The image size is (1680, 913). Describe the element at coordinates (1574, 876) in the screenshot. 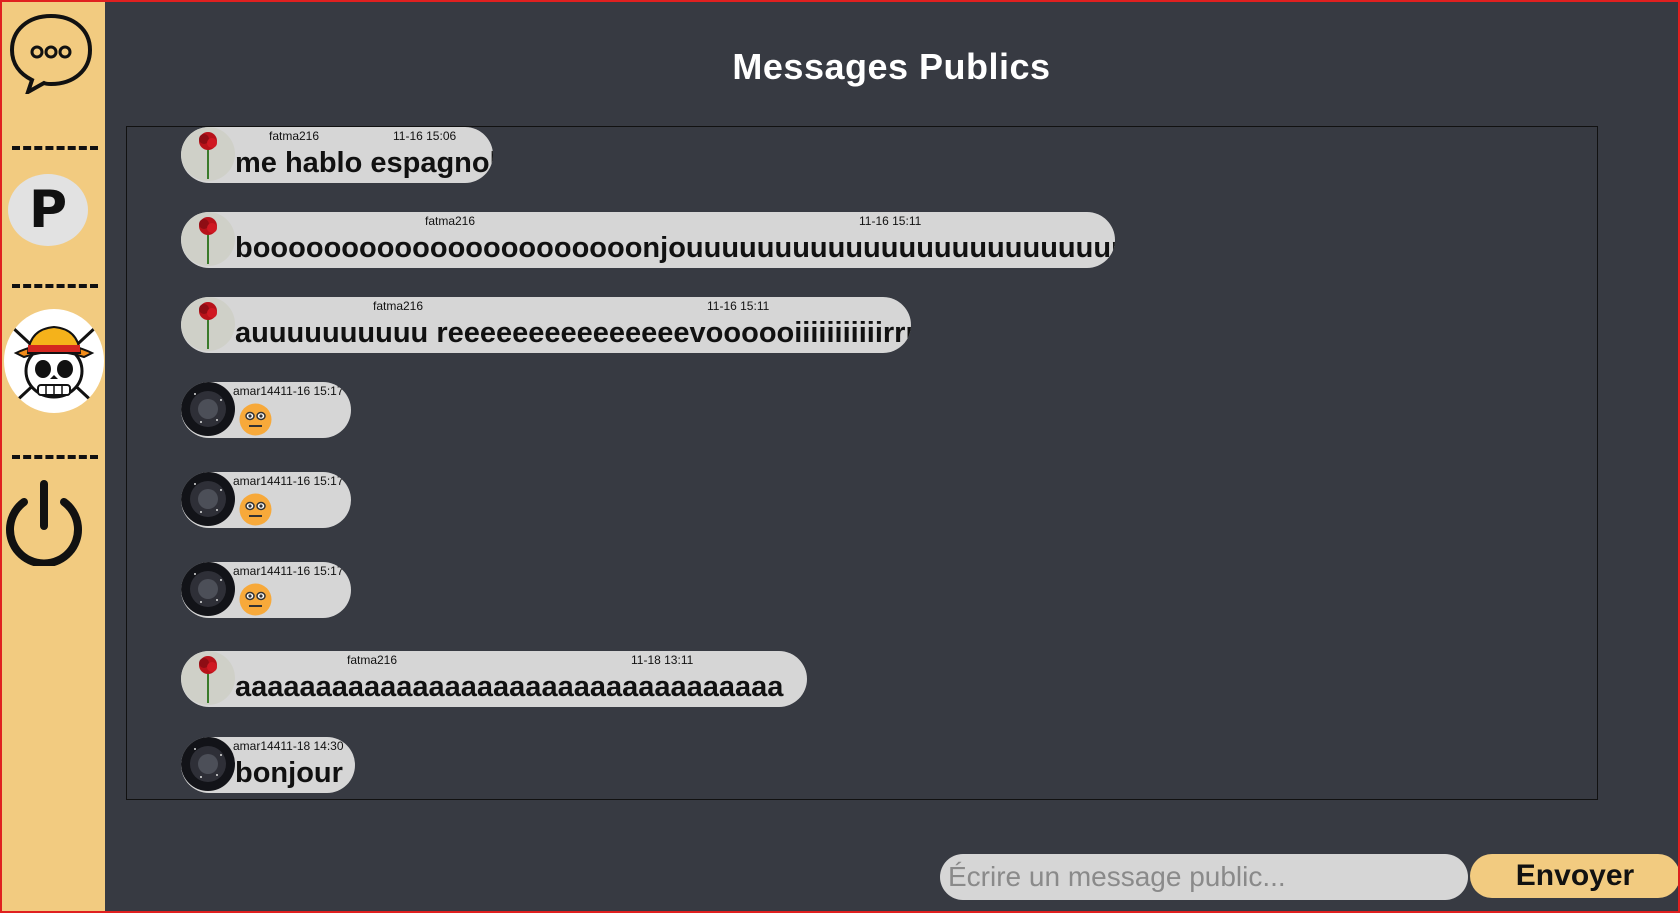

I see `send-button: Envoyer` at that location.